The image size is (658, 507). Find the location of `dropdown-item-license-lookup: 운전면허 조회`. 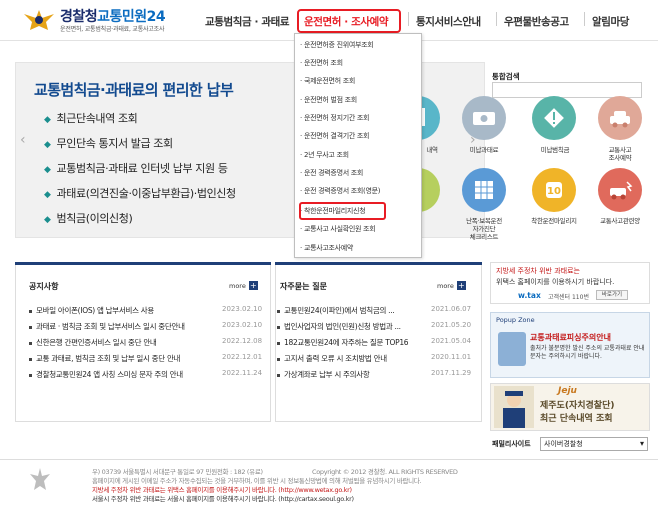

dropdown-item-license-lookup: 운전면허 조회 is located at coordinates (321, 63).